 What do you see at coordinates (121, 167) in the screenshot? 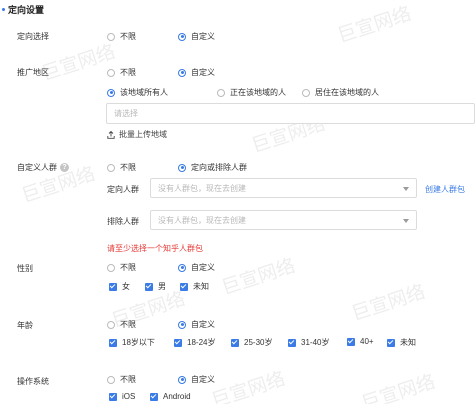
I see `audience-unlimited-radio: 不限` at bounding box center [121, 167].